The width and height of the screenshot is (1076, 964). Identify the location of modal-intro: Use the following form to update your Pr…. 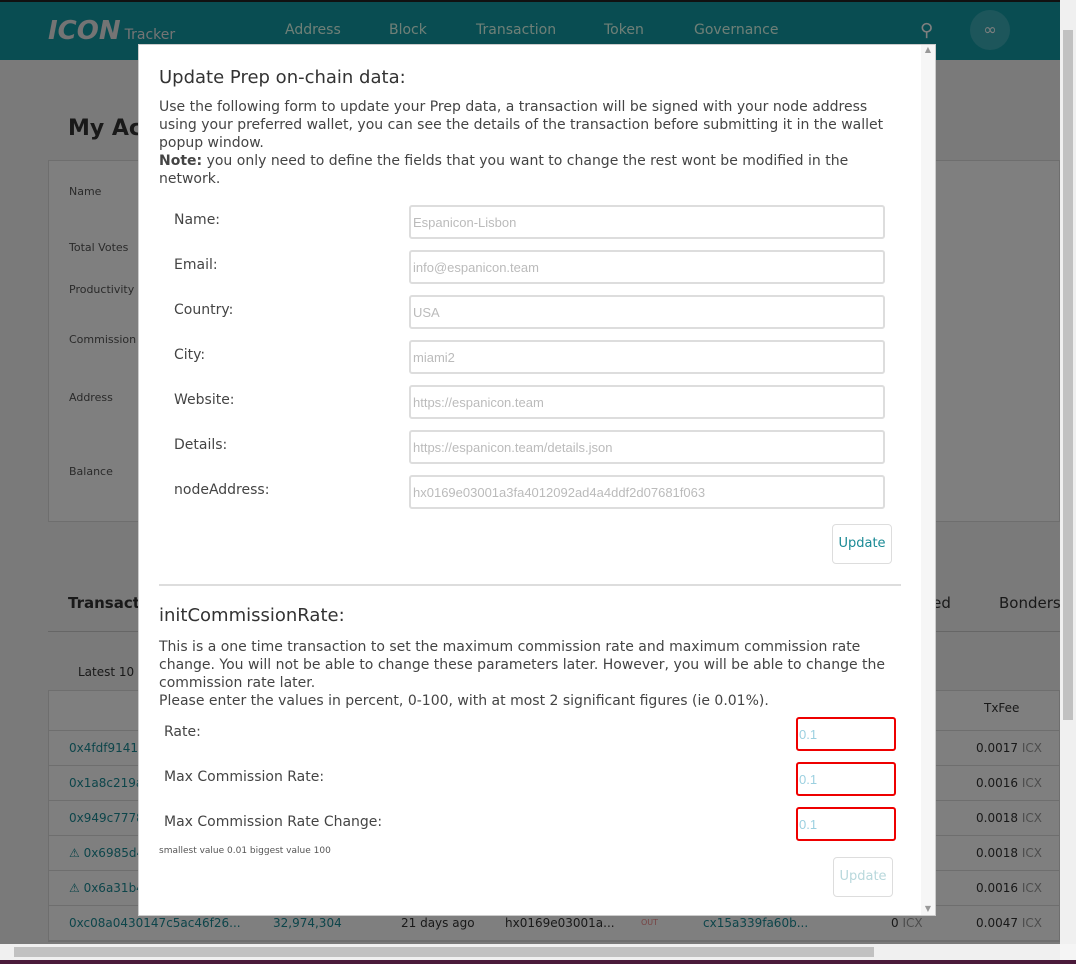
(529, 143).